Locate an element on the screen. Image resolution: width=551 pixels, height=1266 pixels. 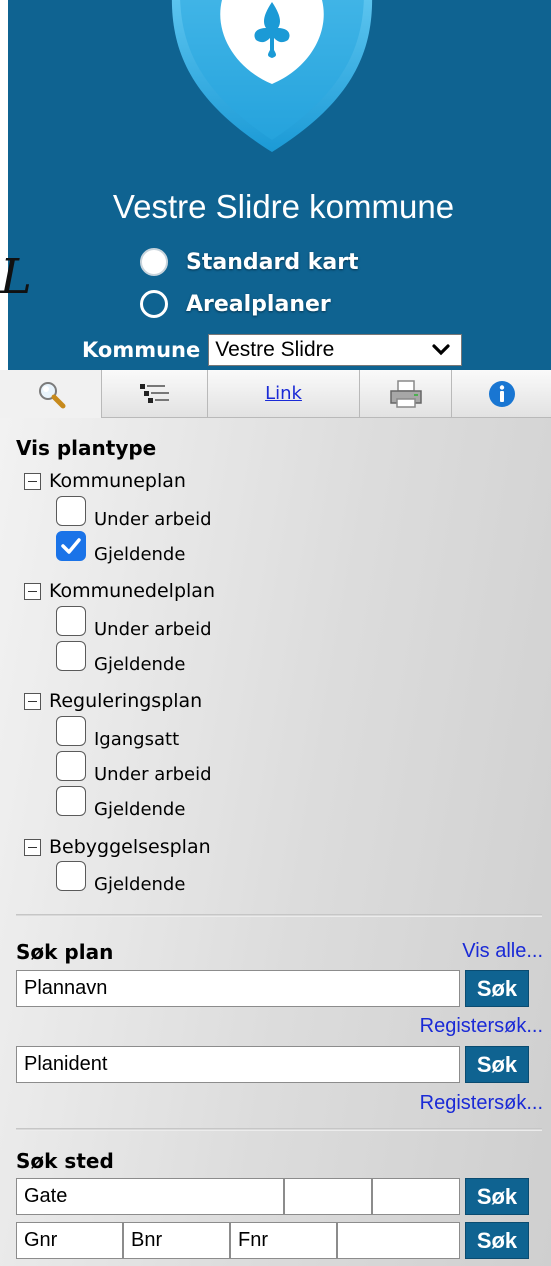
chevron-down-icon is located at coordinates (441, 350).